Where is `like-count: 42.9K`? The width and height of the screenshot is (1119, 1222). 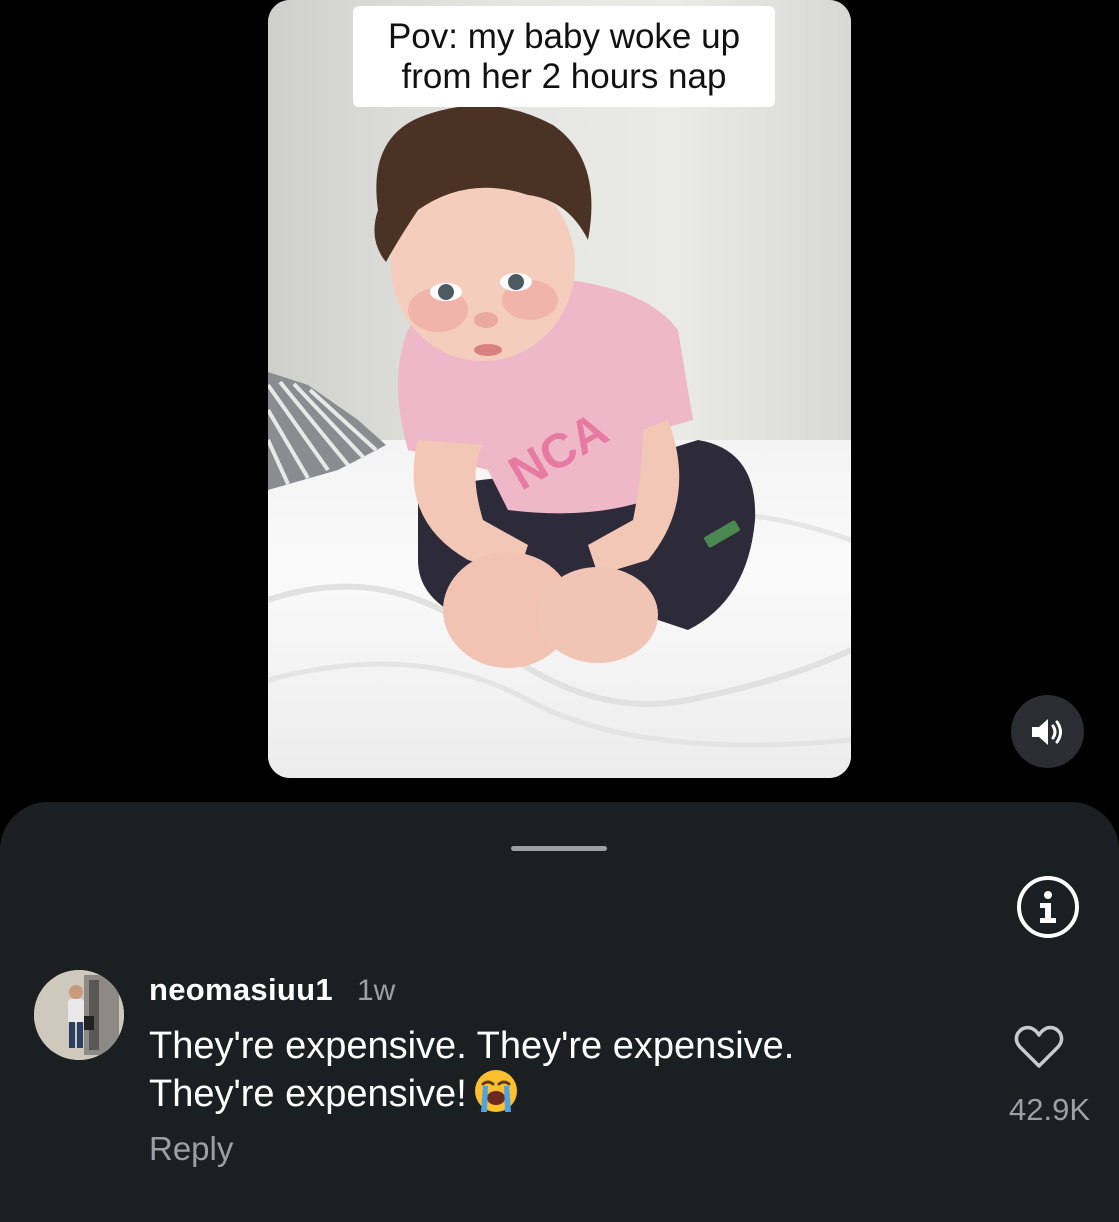 like-count: 42.9K is located at coordinates (1049, 1109).